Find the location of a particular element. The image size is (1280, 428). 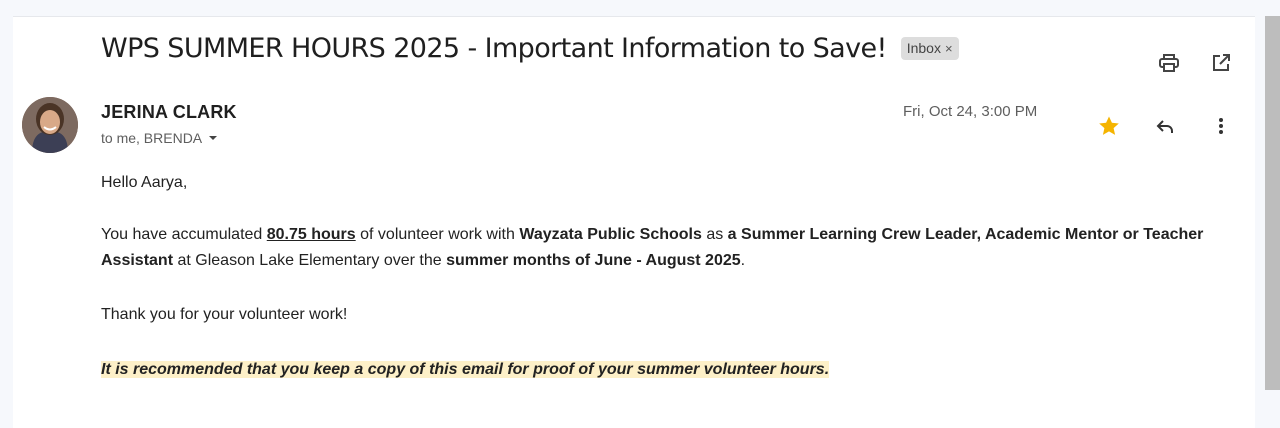

inbox-label-chip: Inbox × is located at coordinates (929, 48).